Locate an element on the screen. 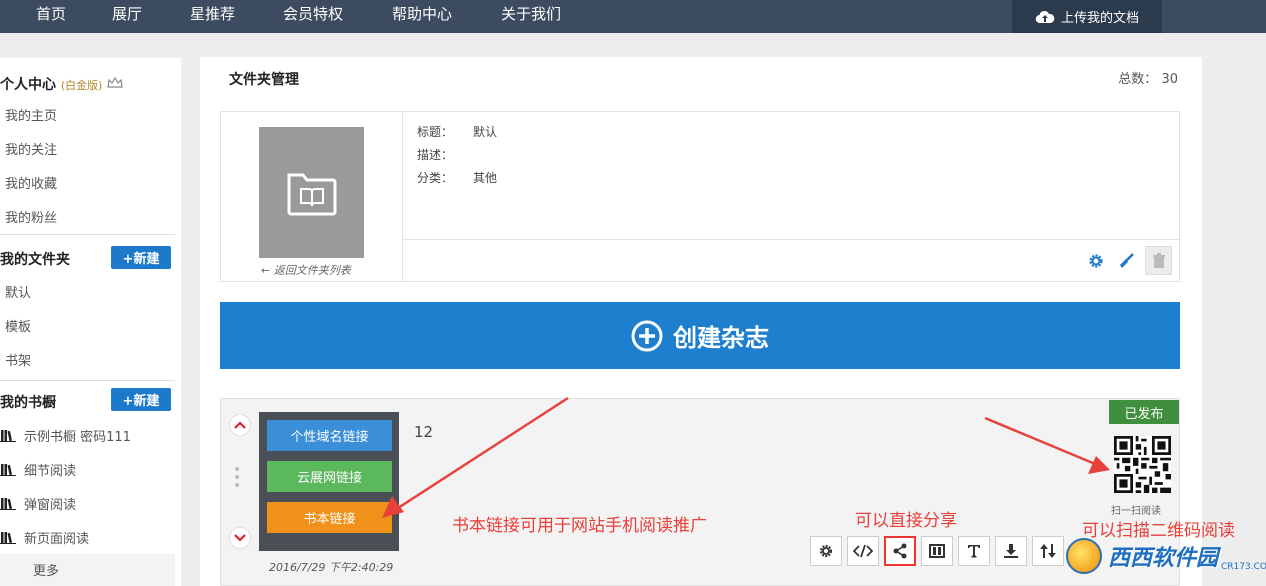  sidebar-item-folder-bookshelf: 书架 is located at coordinates (18, 359).